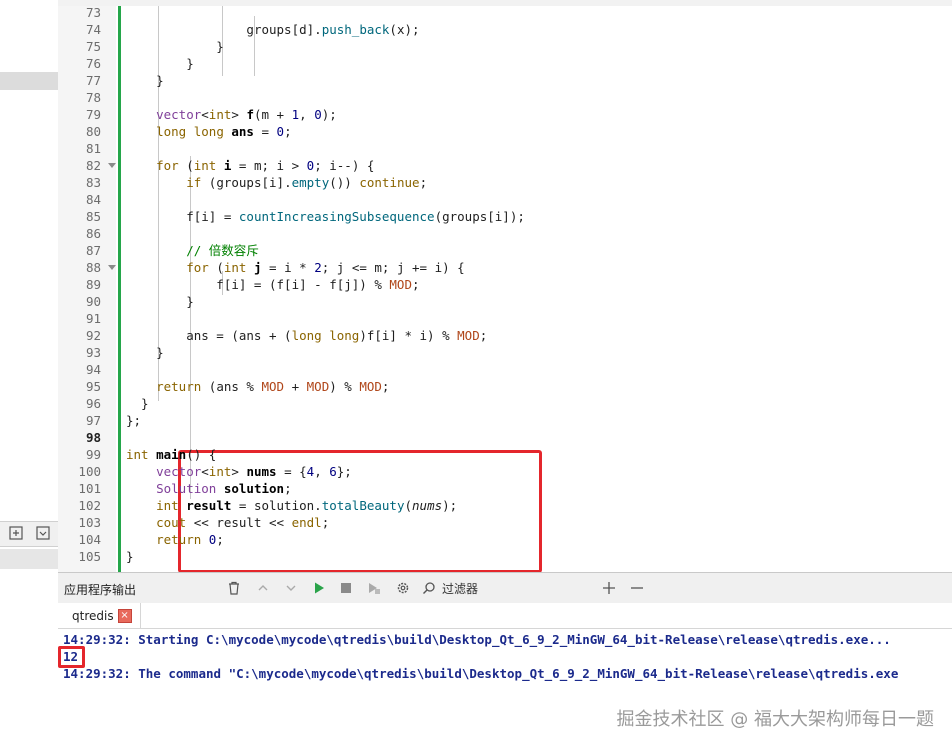 Image resolution: width=952 pixels, height=749 pixels. I want to click on code-line: ans = (ans + (long long)f[i] * i) % MOD;, so click(307, 335).